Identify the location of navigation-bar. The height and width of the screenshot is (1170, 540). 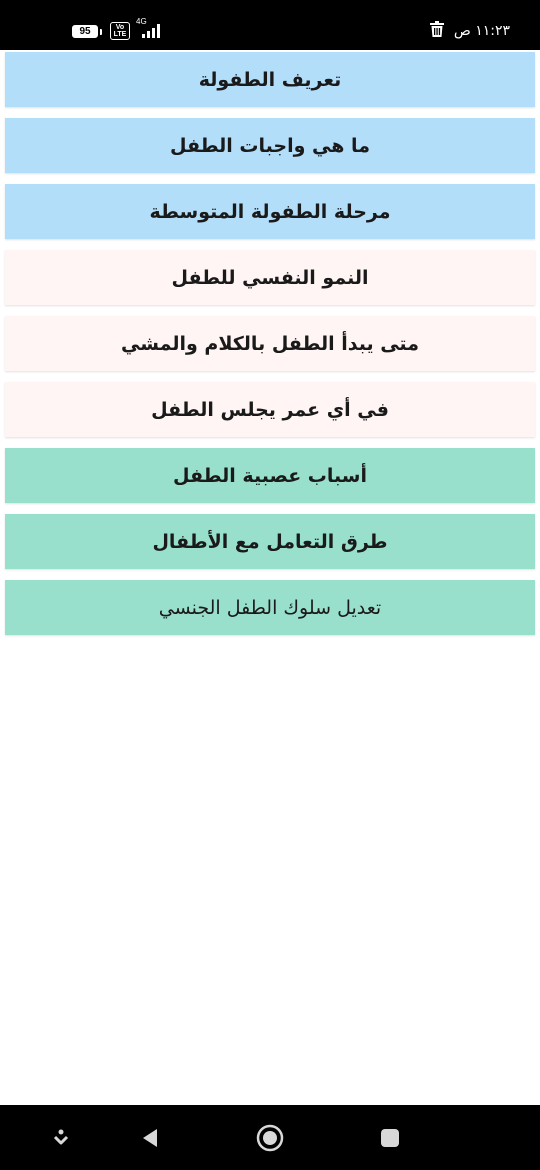
(270, 1137).